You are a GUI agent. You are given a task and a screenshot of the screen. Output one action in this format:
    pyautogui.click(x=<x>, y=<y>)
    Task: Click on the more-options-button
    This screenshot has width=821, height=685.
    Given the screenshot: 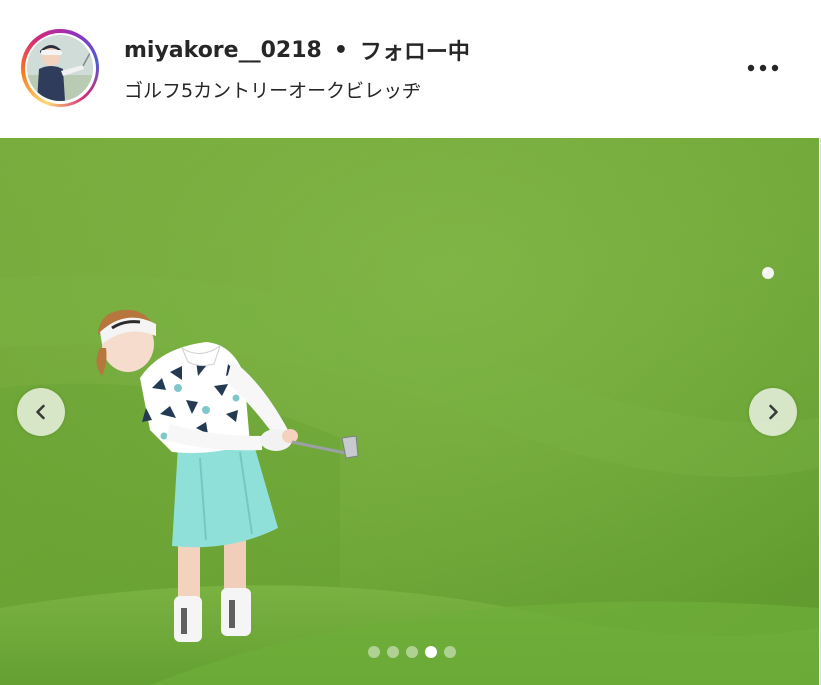 What is the action you would take?
    pyautogui.click(x=763, y=68)
    